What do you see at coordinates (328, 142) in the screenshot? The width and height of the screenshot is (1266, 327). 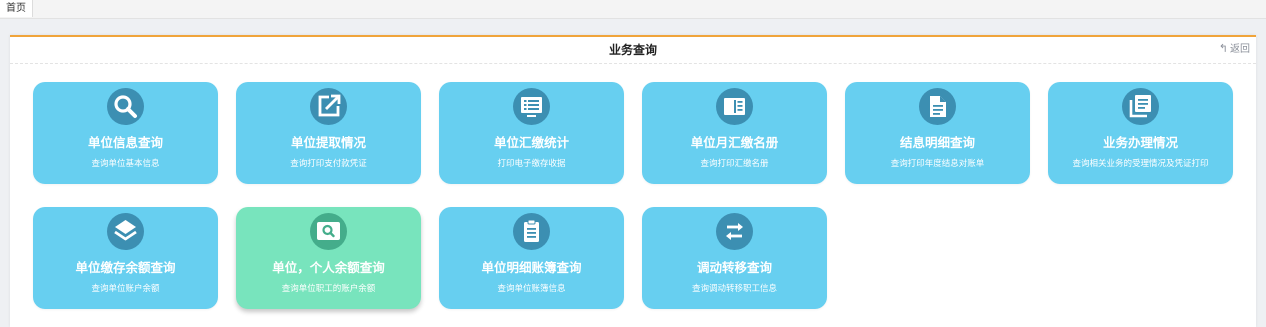 I see `tile-title: 单位提取情况` at bounding box center [328, 142].